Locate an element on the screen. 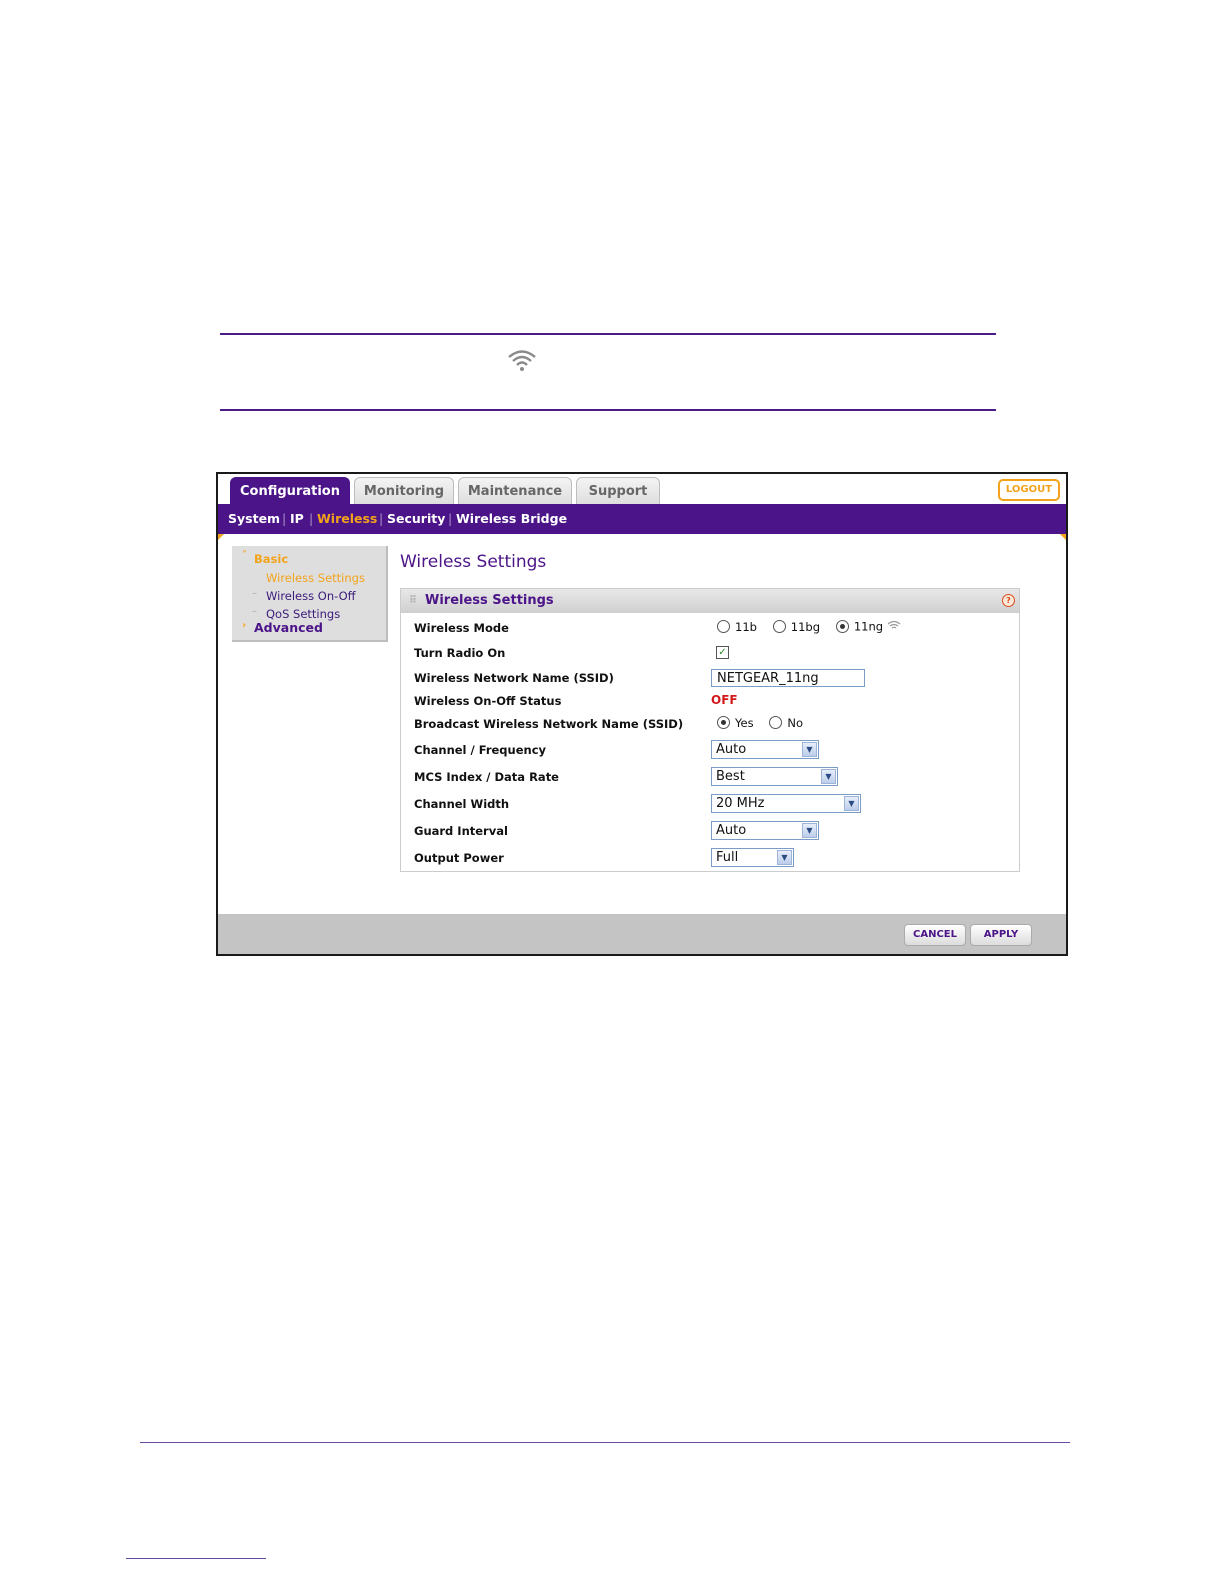 The image size is (1224, 1584). subnav-wireless: Wireless is located at coordinates (347, 519).